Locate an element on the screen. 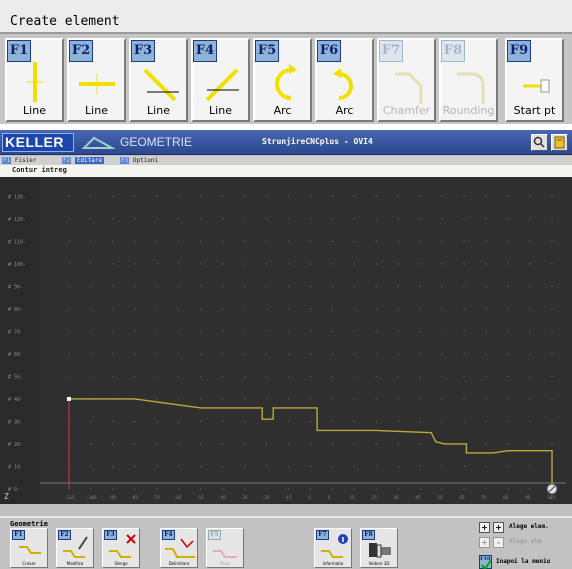 This screenshot has height=569, width=572. y-tick-label: # 60- is located at coordinates (15, 355).